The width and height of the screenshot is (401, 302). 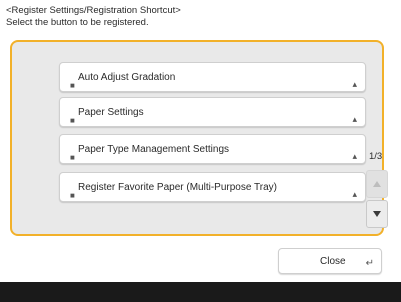 I want to click on scroll-down-button, so click(x=377, y=214).